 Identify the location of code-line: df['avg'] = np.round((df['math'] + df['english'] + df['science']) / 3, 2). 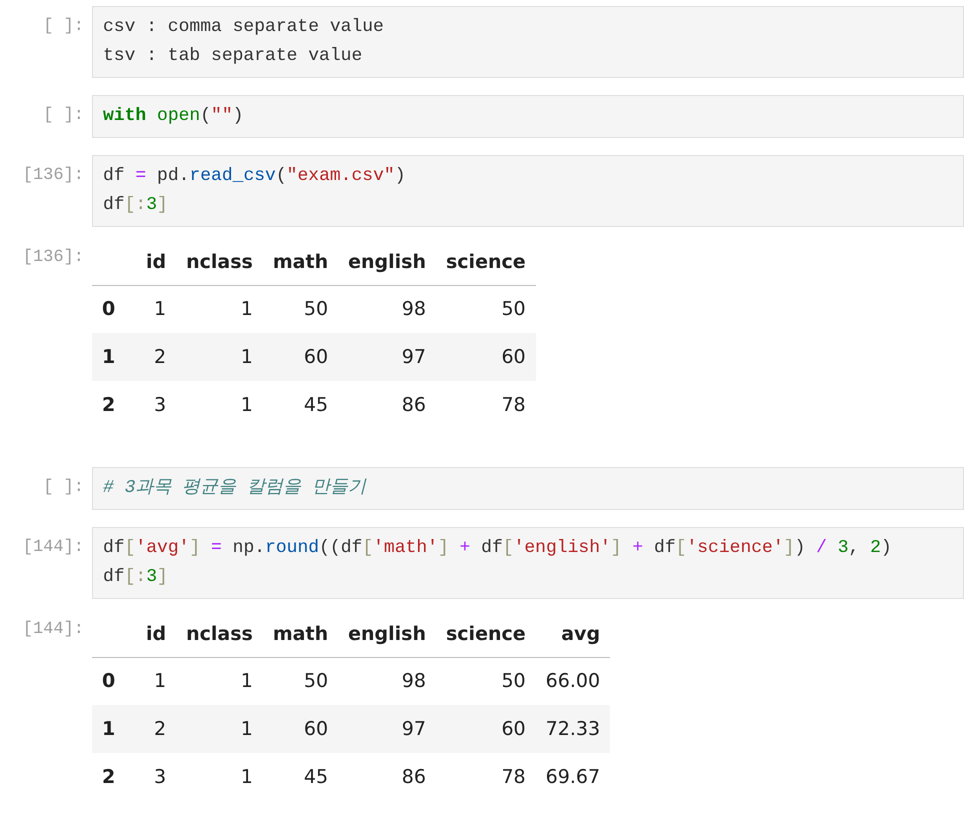
(498, 548).